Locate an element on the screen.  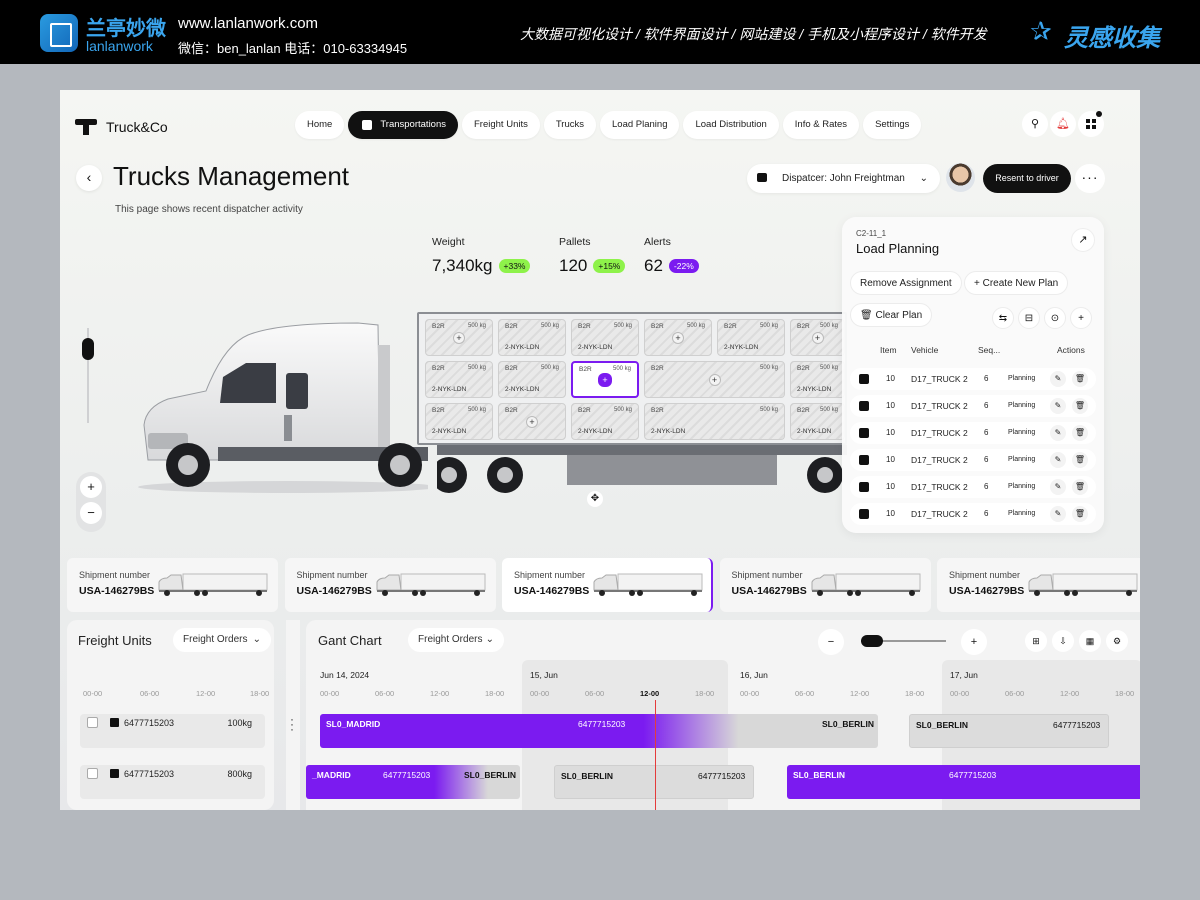
zoom-out-button: − is located at coordinates (91, 513).